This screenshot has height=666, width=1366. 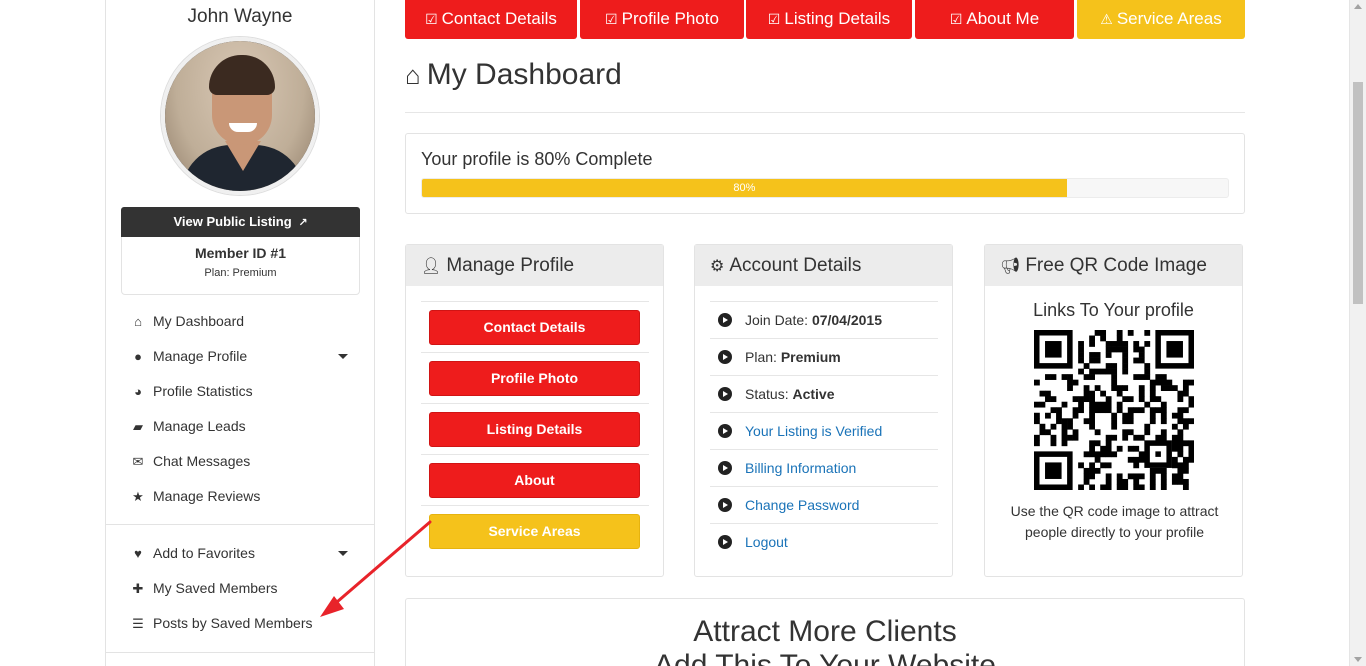 I want to click on list-item: Listing Details, so click(x=535, y=428).